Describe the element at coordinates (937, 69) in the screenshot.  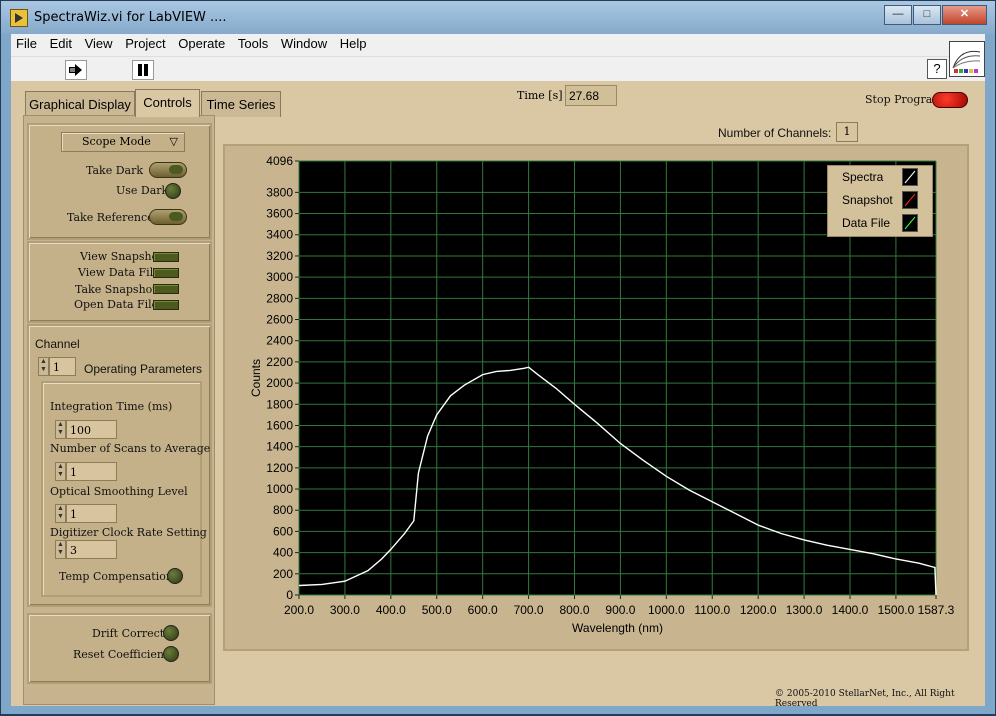
I see `context-help-button: ?` at that location.